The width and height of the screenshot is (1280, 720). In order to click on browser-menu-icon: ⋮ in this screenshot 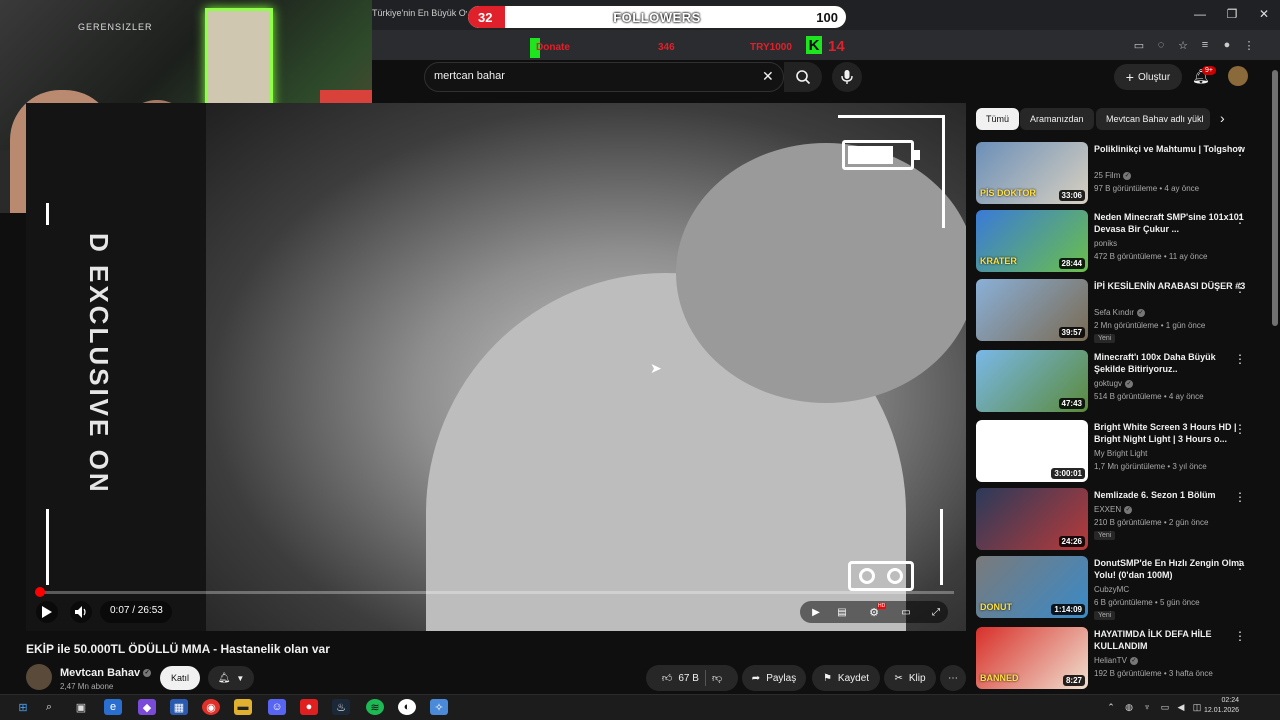, I will do `click(1249, 45)`.